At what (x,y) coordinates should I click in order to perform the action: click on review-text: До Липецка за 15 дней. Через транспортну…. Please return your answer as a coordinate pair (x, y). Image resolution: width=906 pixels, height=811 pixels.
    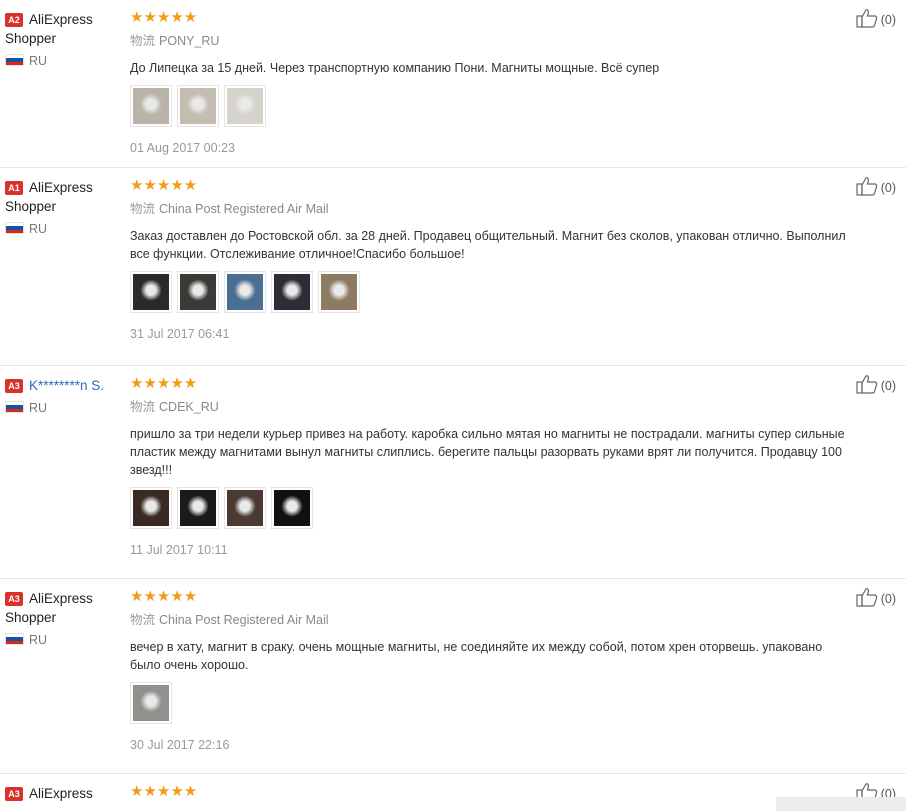
    Looking at the image, I should click on (395, 68).